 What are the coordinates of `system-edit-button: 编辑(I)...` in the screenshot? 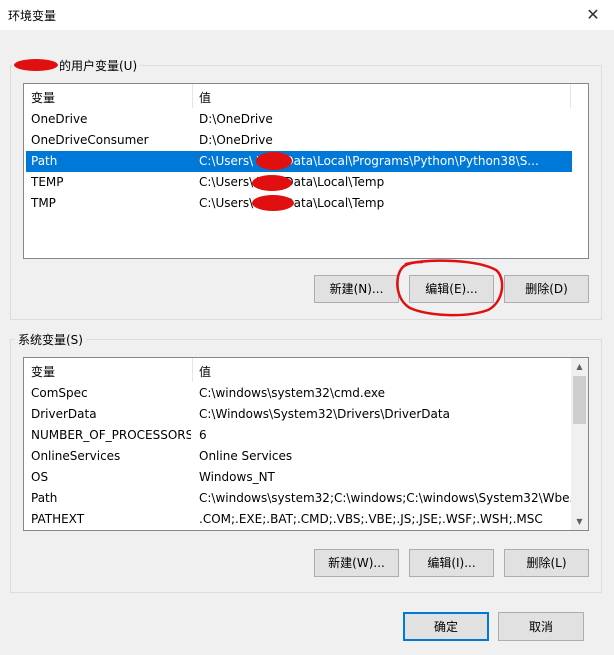 It's located at (451, 563).